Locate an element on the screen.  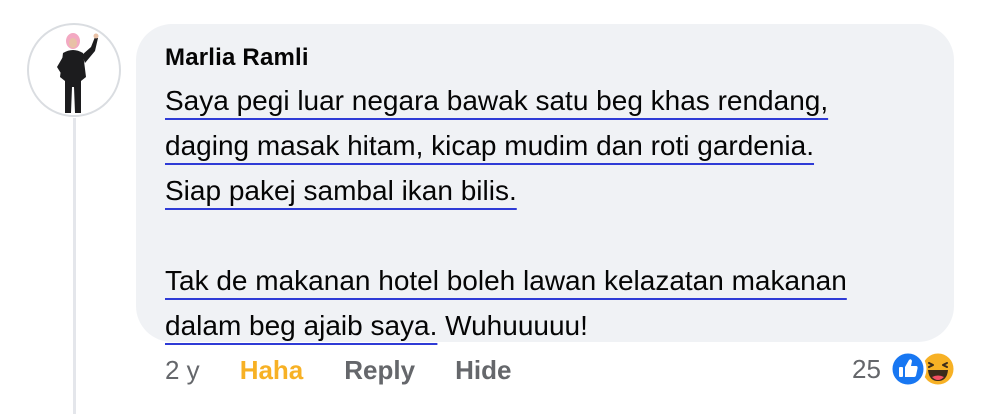
reaction-summary: 25 is located at coordinates (904, 369).